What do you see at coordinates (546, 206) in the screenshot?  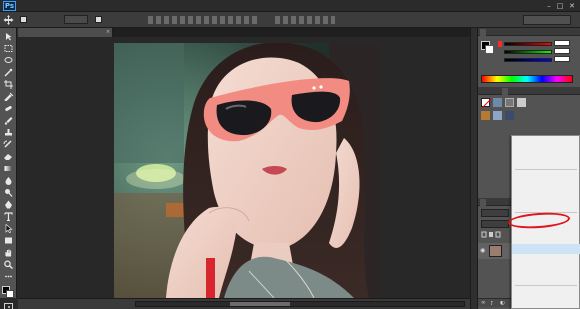 I see `menu-item-exposure` at bounding box center [546, 206].